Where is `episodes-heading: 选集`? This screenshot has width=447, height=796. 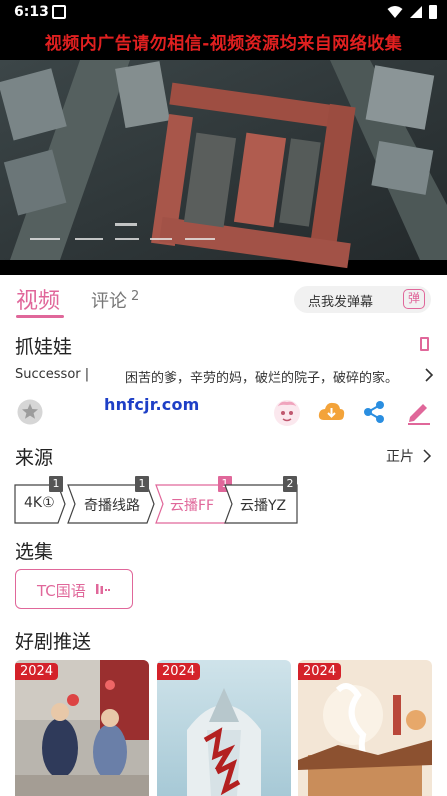
episodes-heading: 选集 is located at coordinates (34, 552).